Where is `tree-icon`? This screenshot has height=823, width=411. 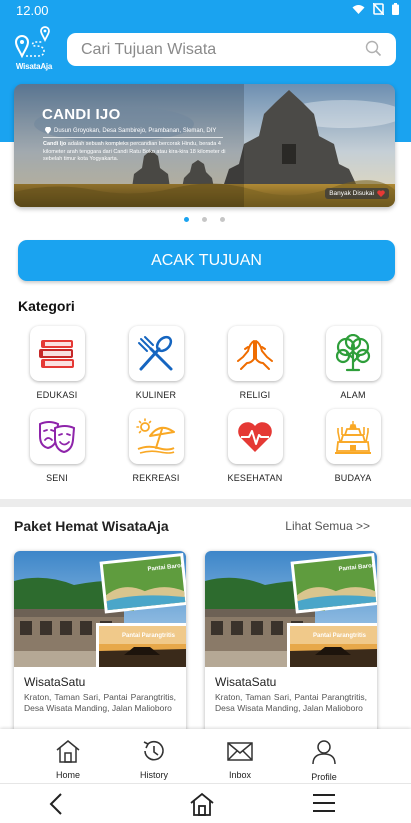 tree-icon is located at coordinates (353, 352).